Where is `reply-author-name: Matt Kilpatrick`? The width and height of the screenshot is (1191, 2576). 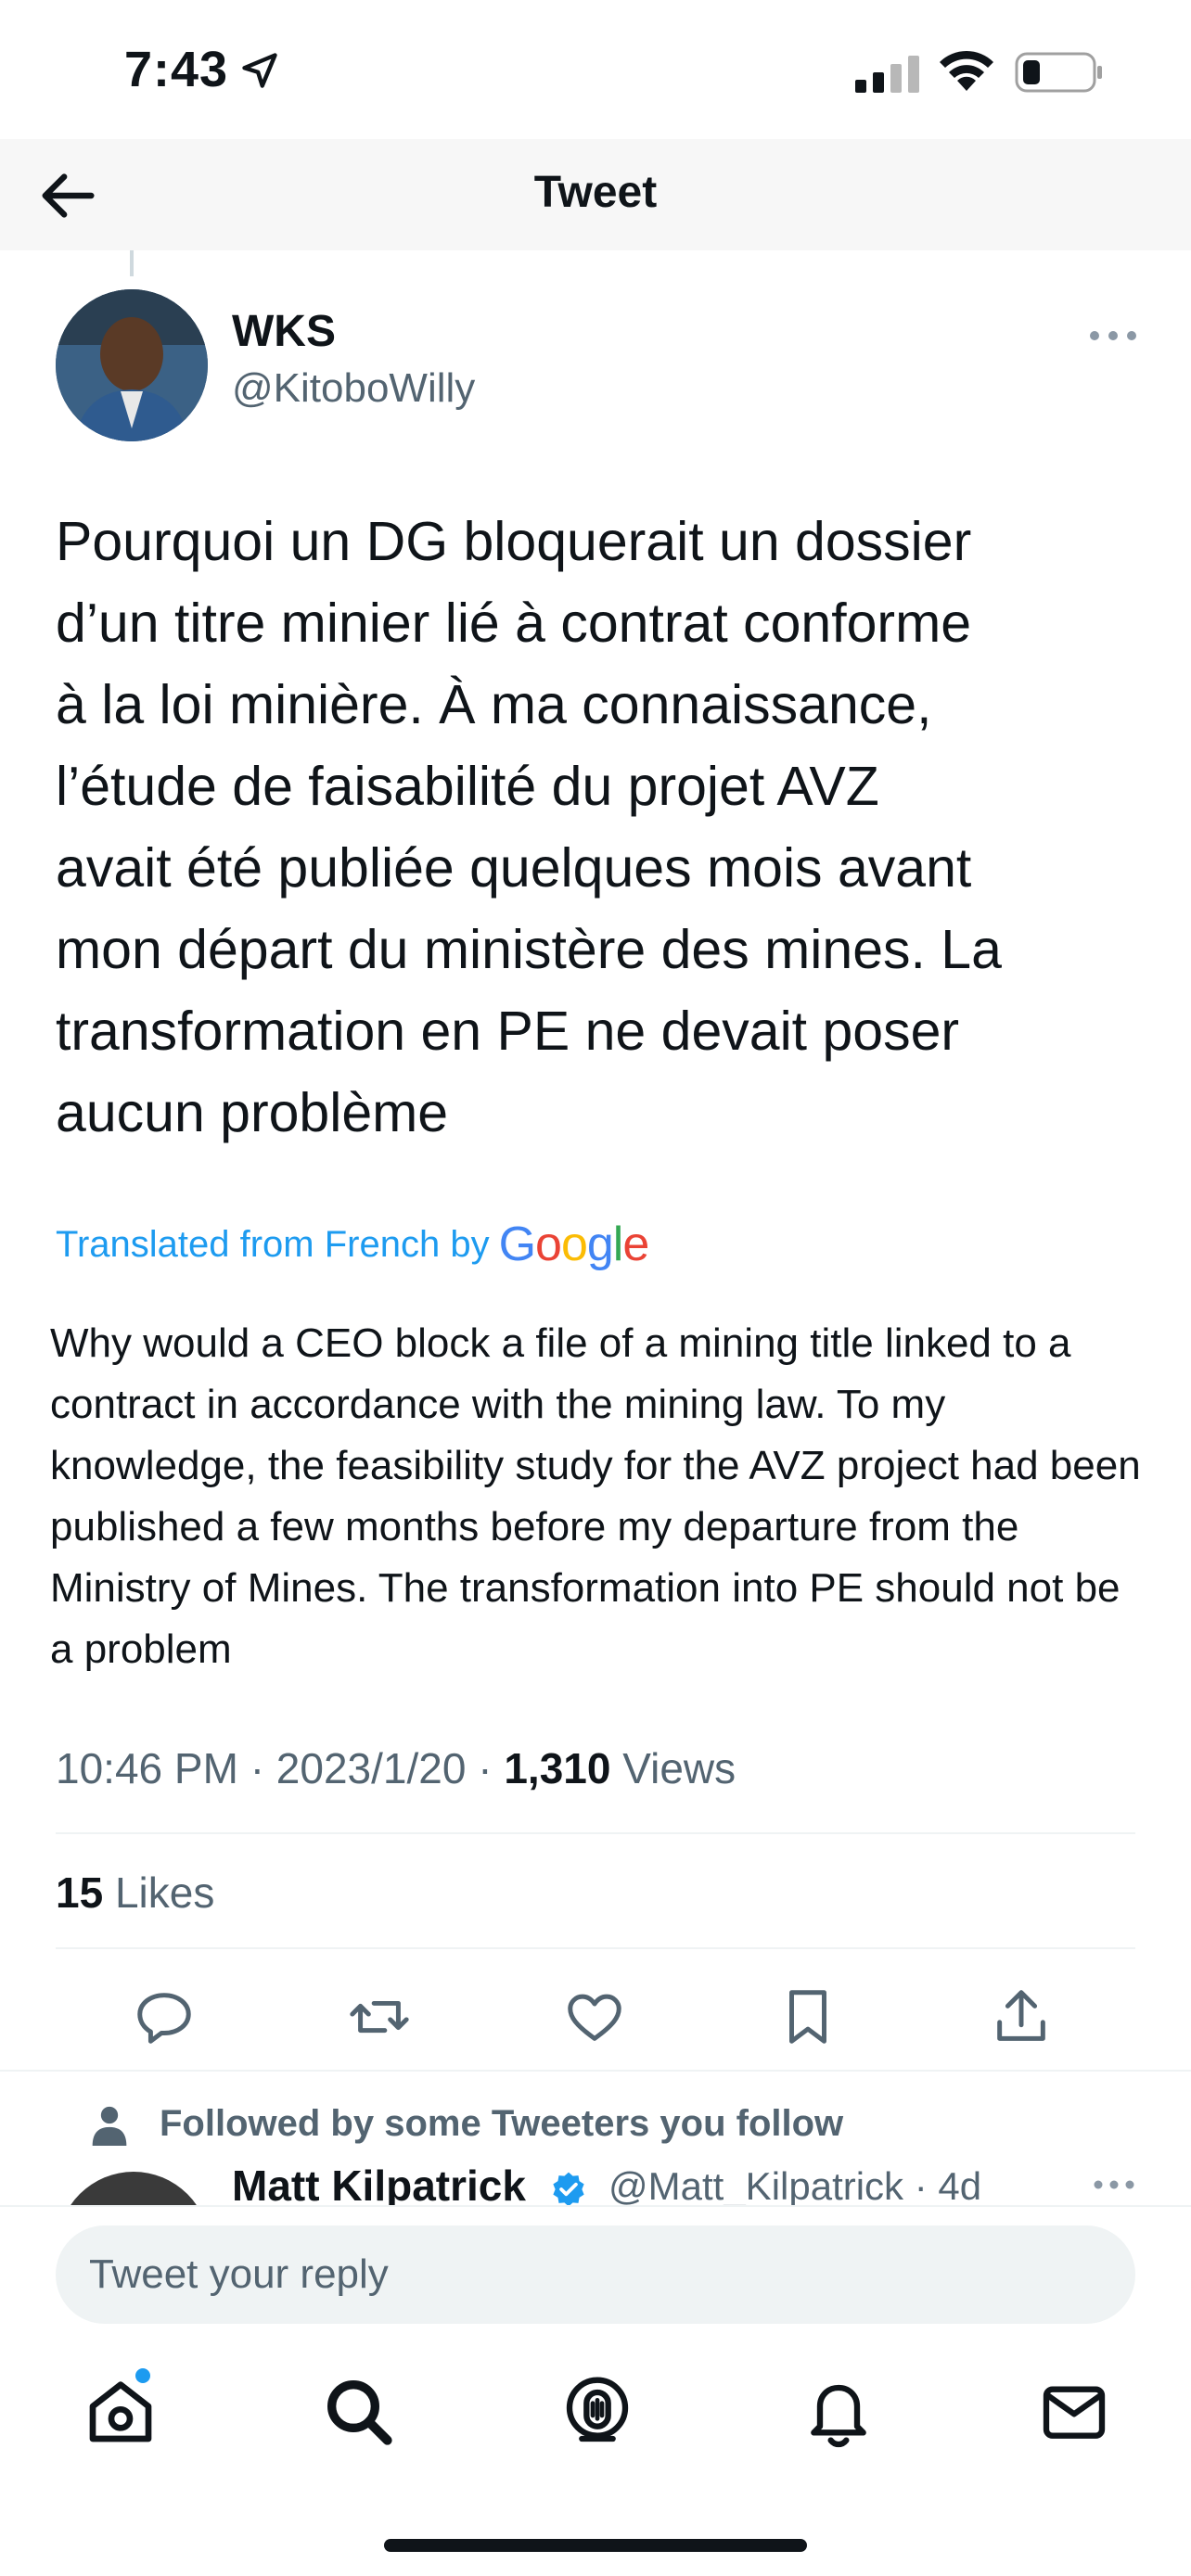
reply-author-name: Matt Kilpatrick is located at coordinates (410, 2183).